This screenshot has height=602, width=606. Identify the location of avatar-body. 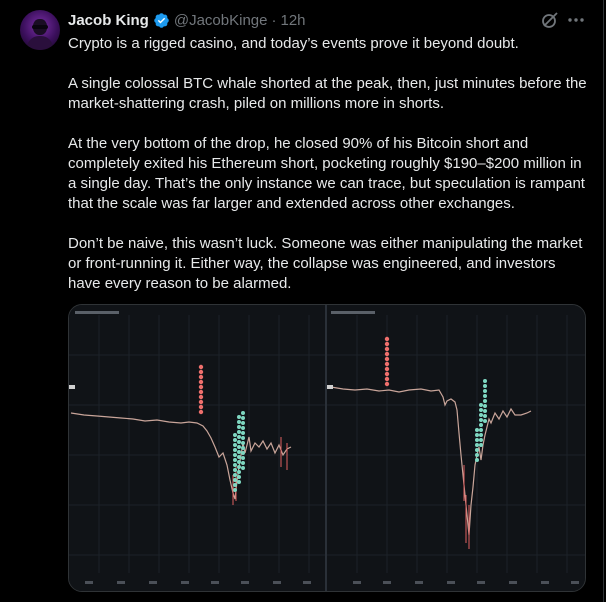
(40, 43).